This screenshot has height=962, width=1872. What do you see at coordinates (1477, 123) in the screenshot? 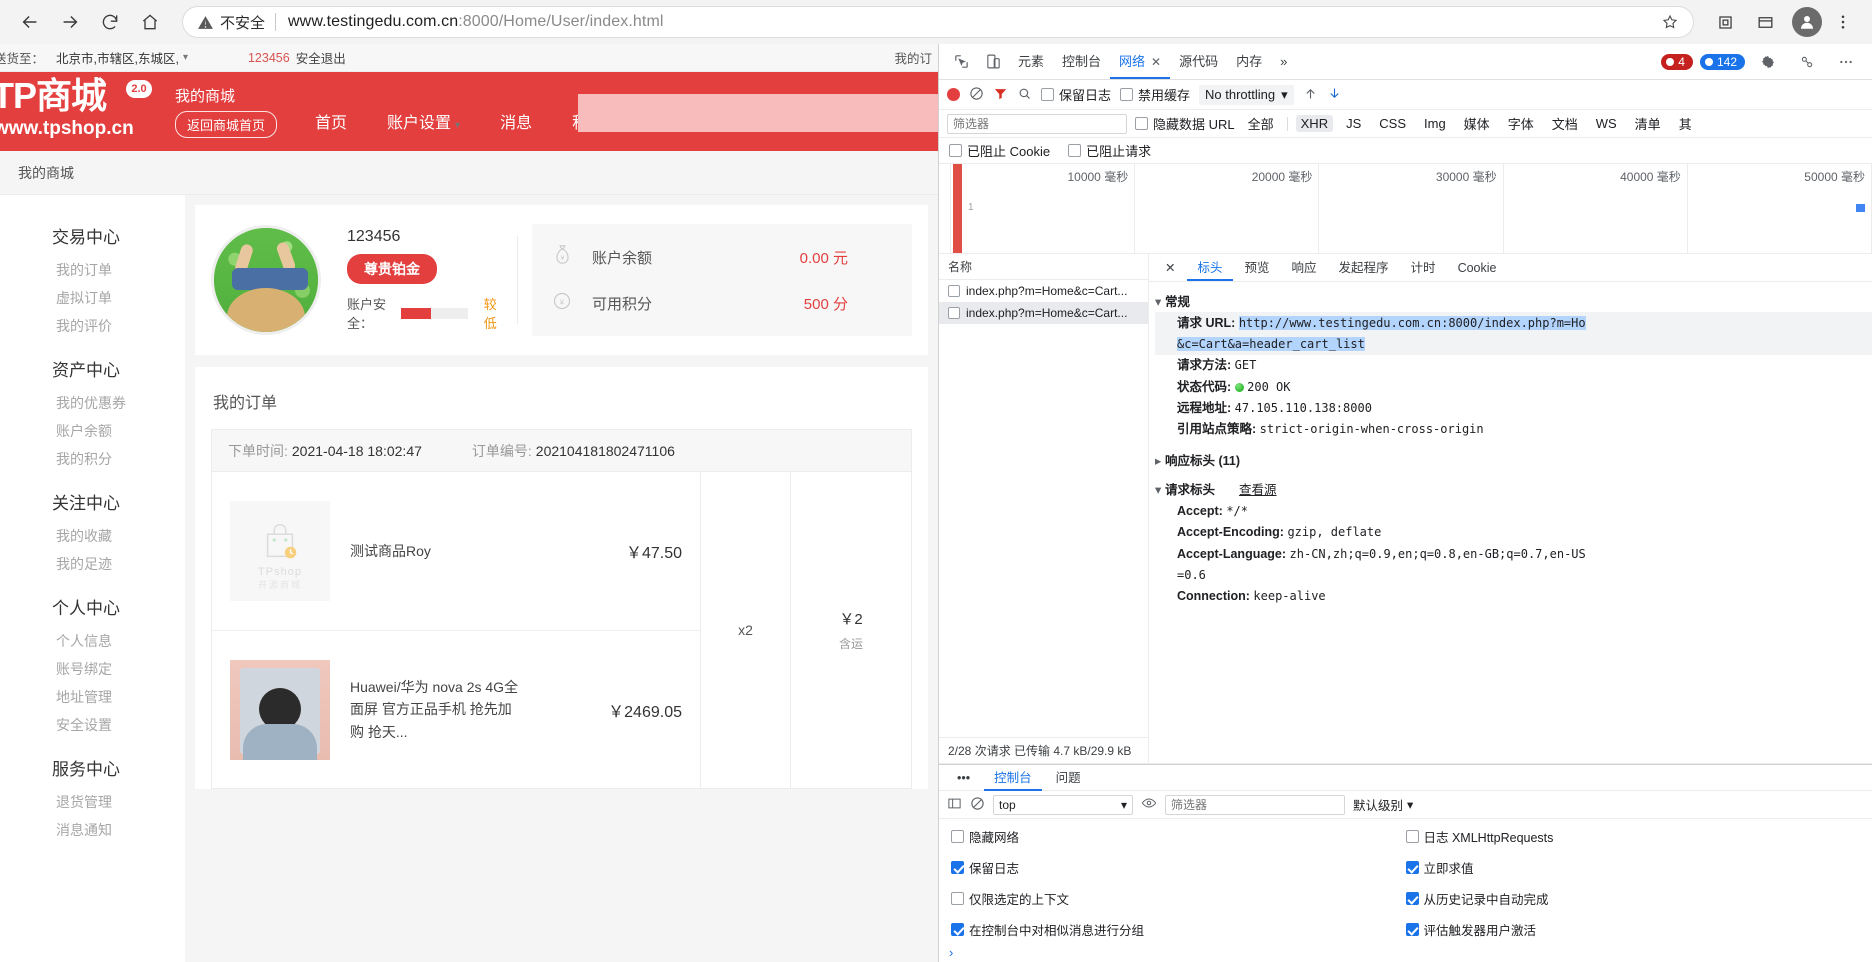
I see `filter-type-media: 媒体` at bounding box center [1477, 123].